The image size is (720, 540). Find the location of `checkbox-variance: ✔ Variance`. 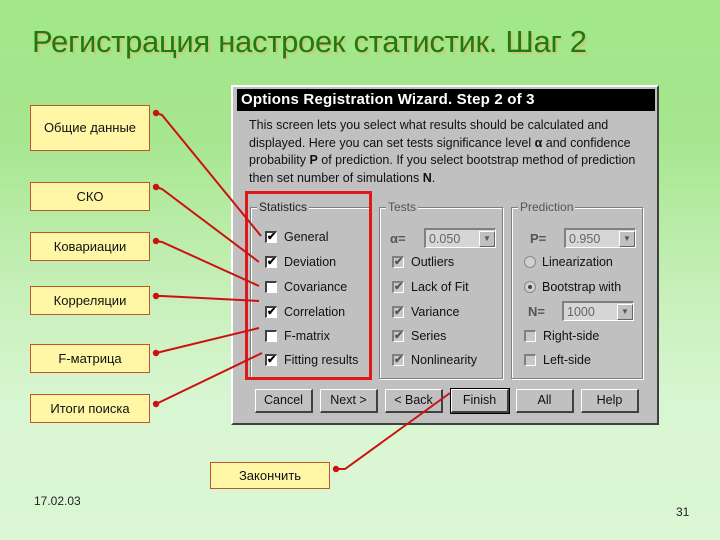

checkbox-variance: ✔ Variance is located at coordinates (425, 312).